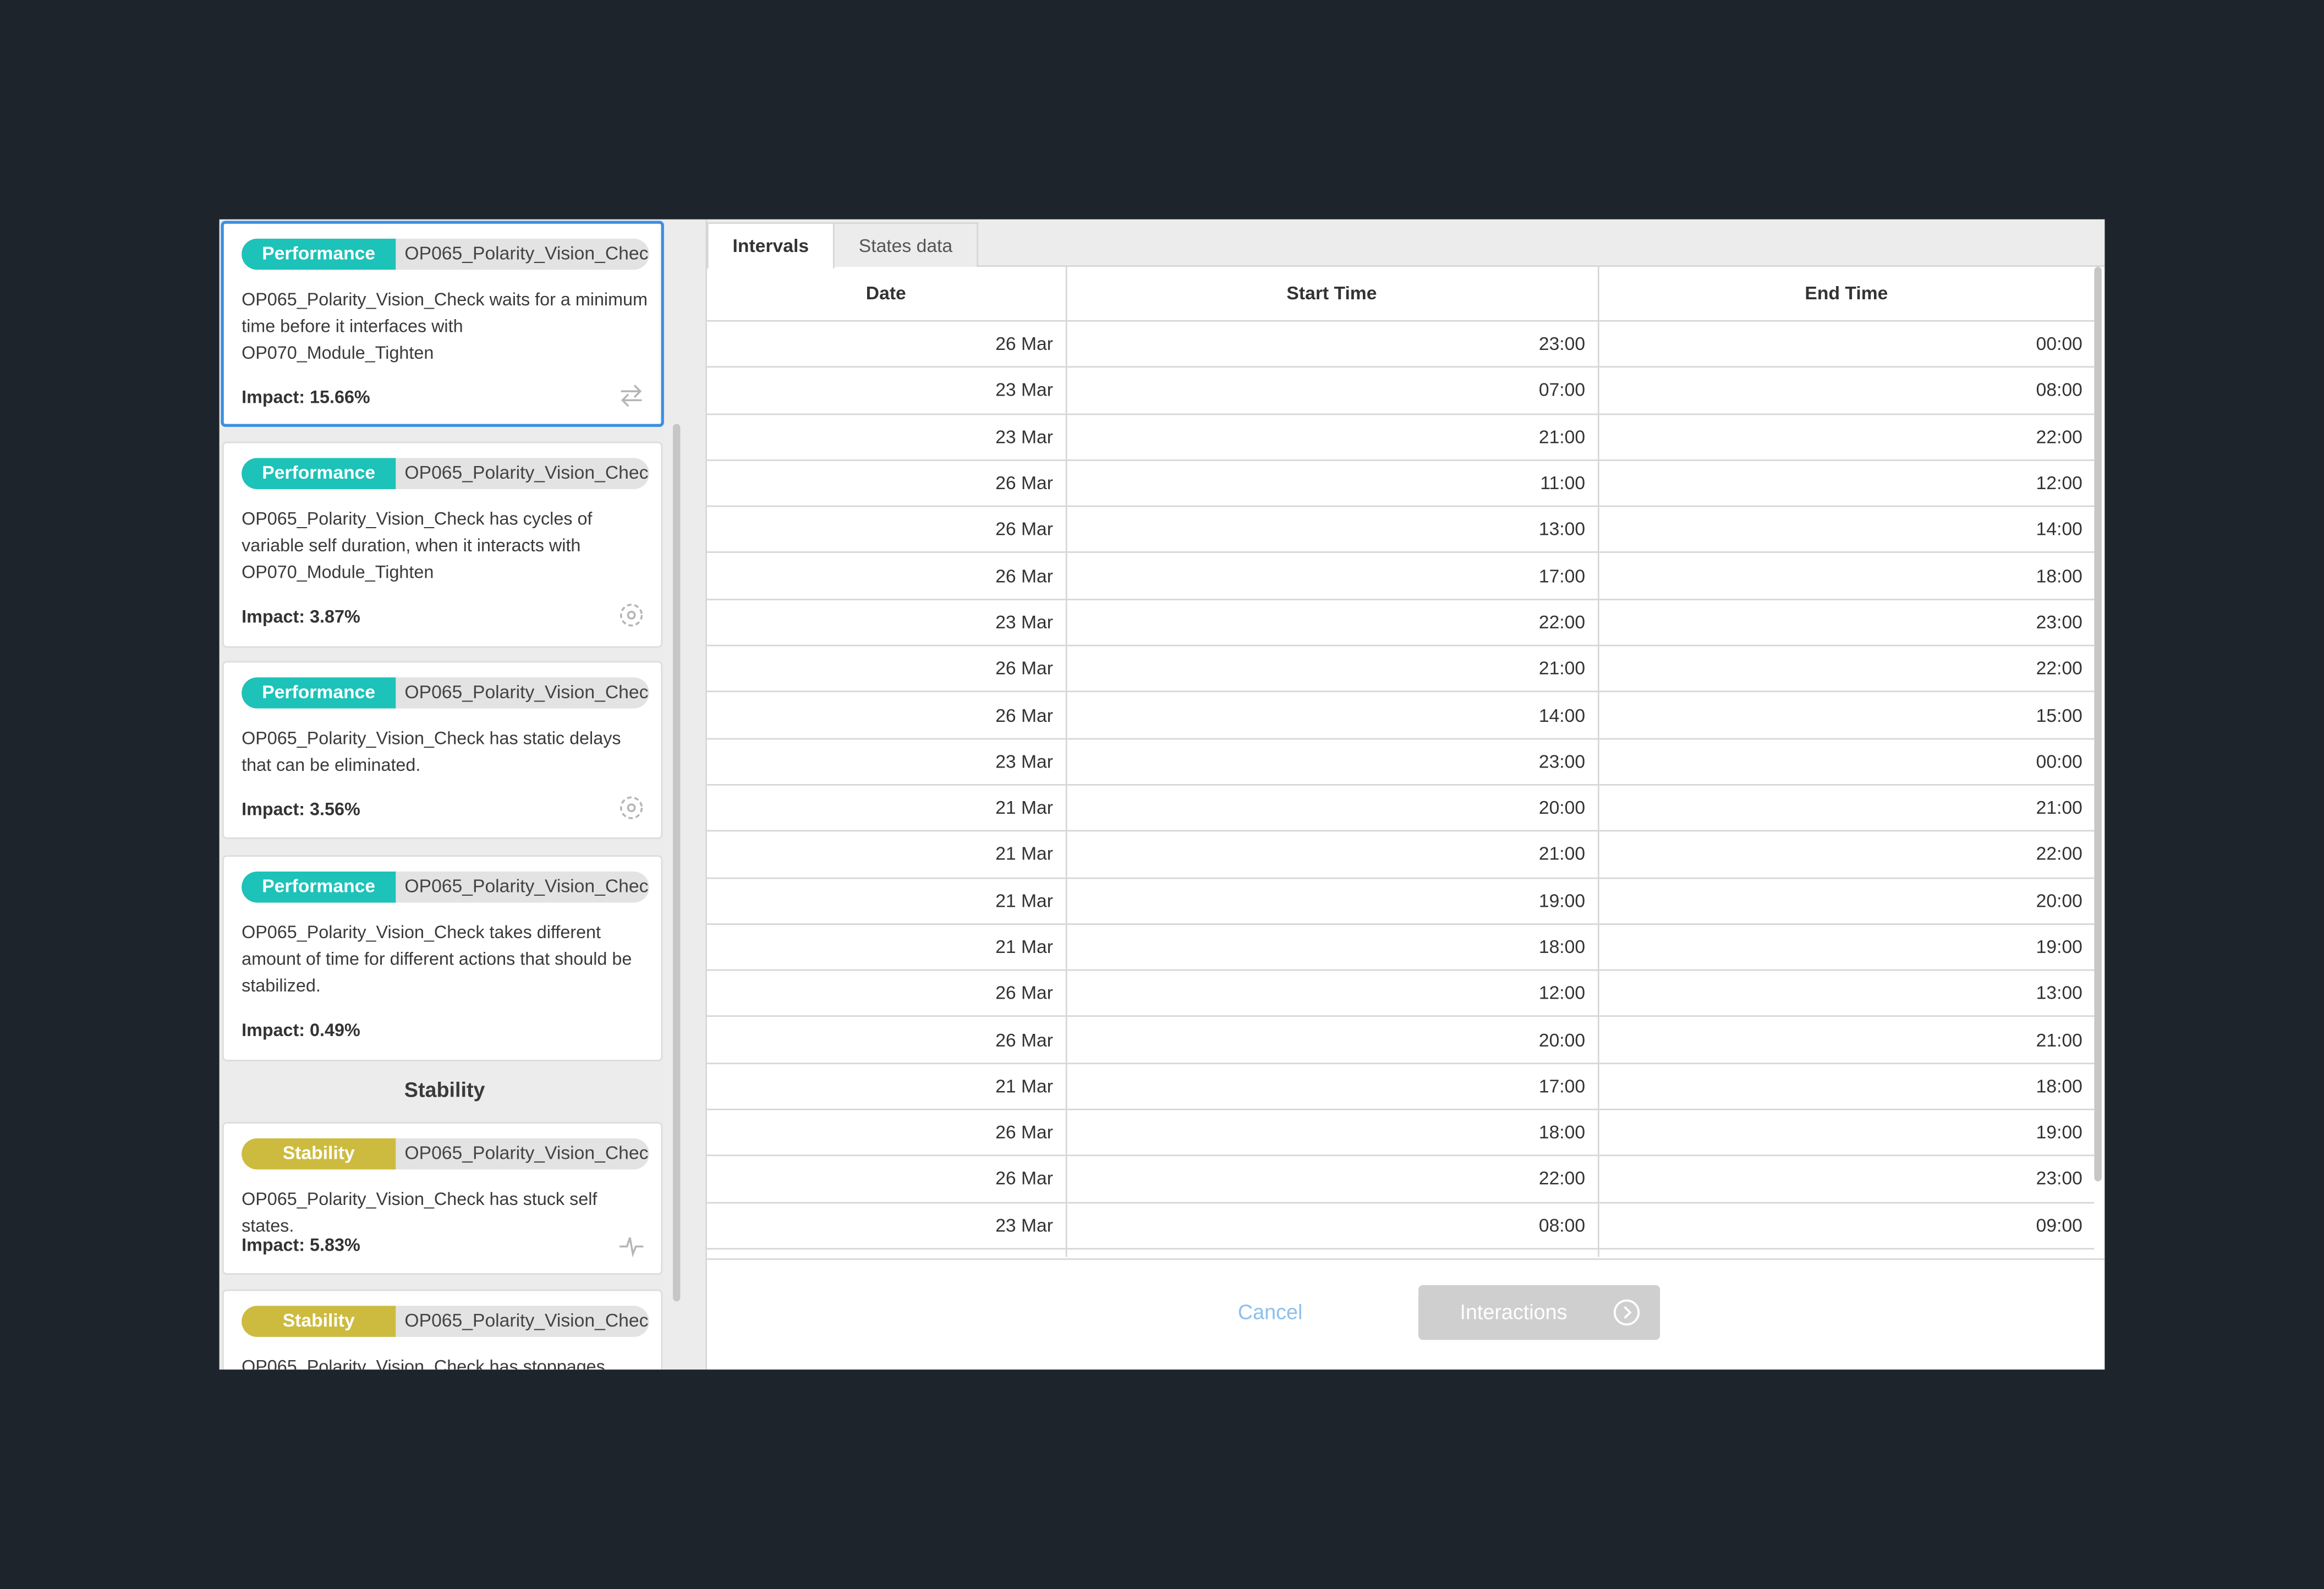 This screenshot has width=2324, height=1589. What do you see at coordinates (905, 245) in the screenshot?
I see `tab-states-data: States data` at bounding box center [905, 245].